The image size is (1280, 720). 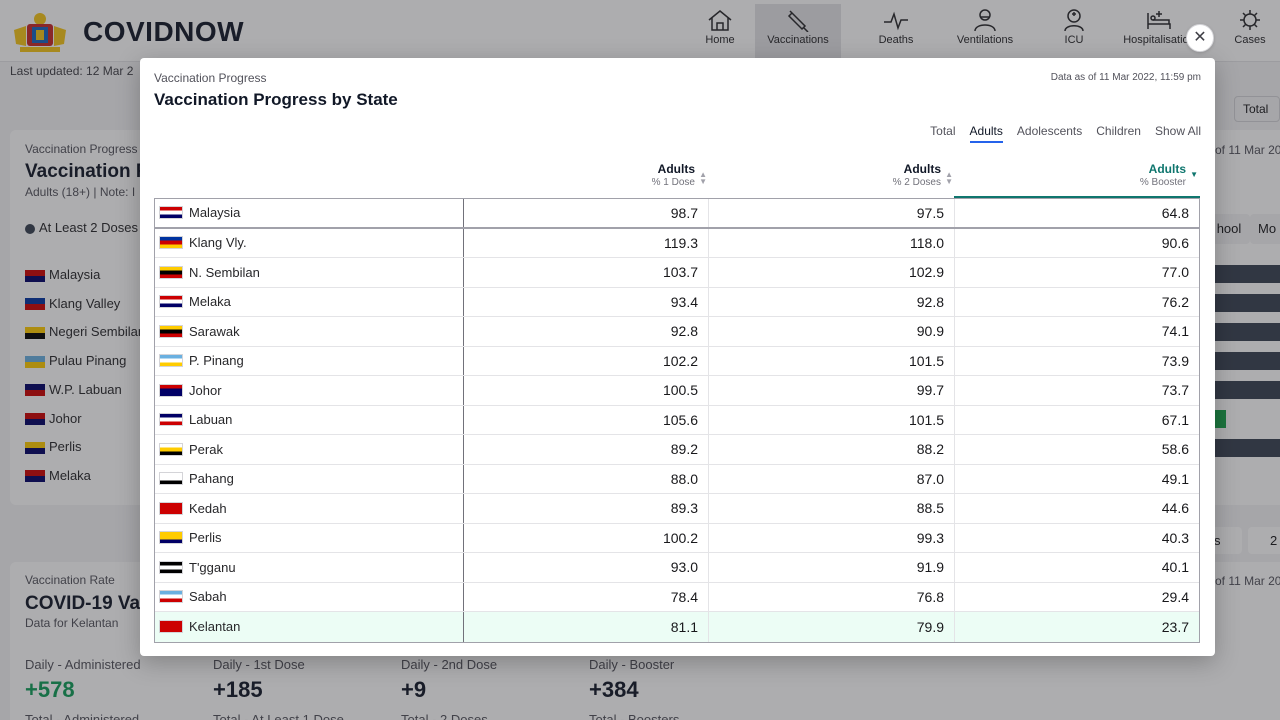 What do you see at coordinates (309, 242) in the screenshot?
I see `state-cell: Klang Vly.` at bounding box center [309, 242].